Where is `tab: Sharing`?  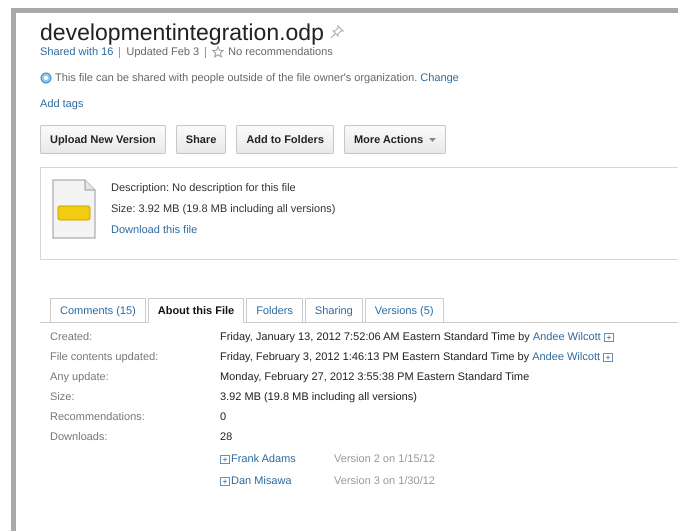
tab: Sharing is located at coordinates (333, 310).